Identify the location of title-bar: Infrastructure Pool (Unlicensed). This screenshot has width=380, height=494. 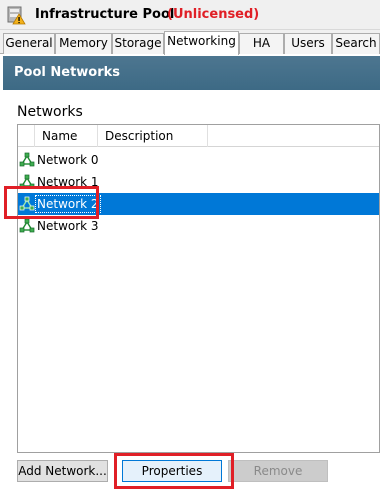
(190, 15).